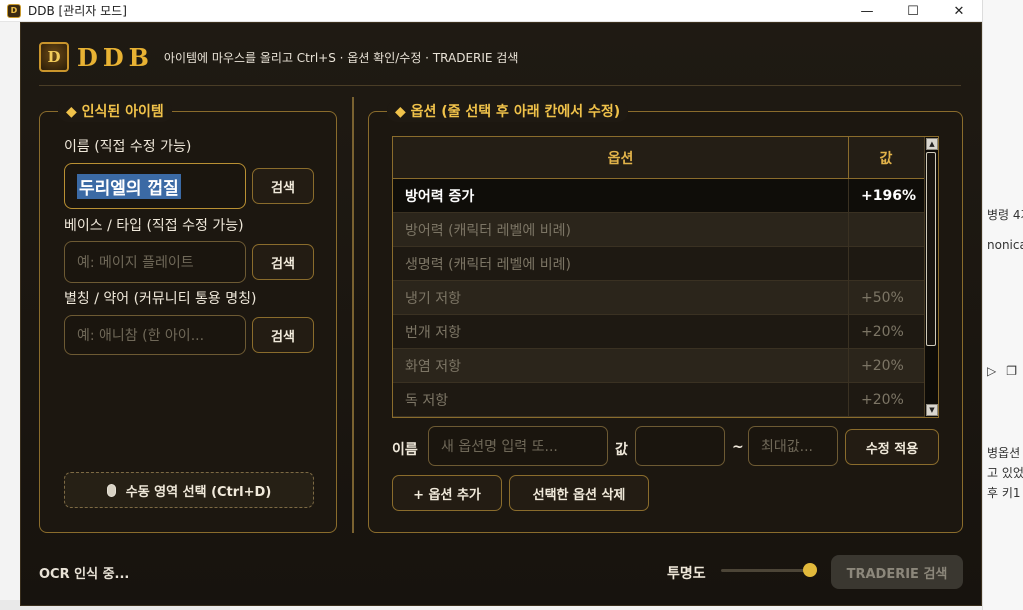 The image size is (1023, 610). Describe the element at coordinates (1005, 215) in the screenshot. I see `background-text: 병령 4가` at that location.